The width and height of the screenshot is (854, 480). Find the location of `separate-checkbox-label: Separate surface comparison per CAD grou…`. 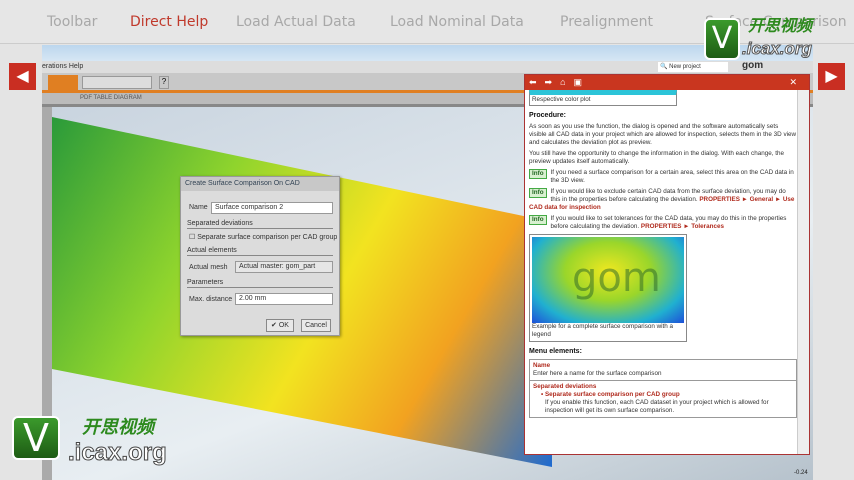

separate-checkbox-label: Separate surface comparison per CAD grou… is located at coordinates (267, 237).